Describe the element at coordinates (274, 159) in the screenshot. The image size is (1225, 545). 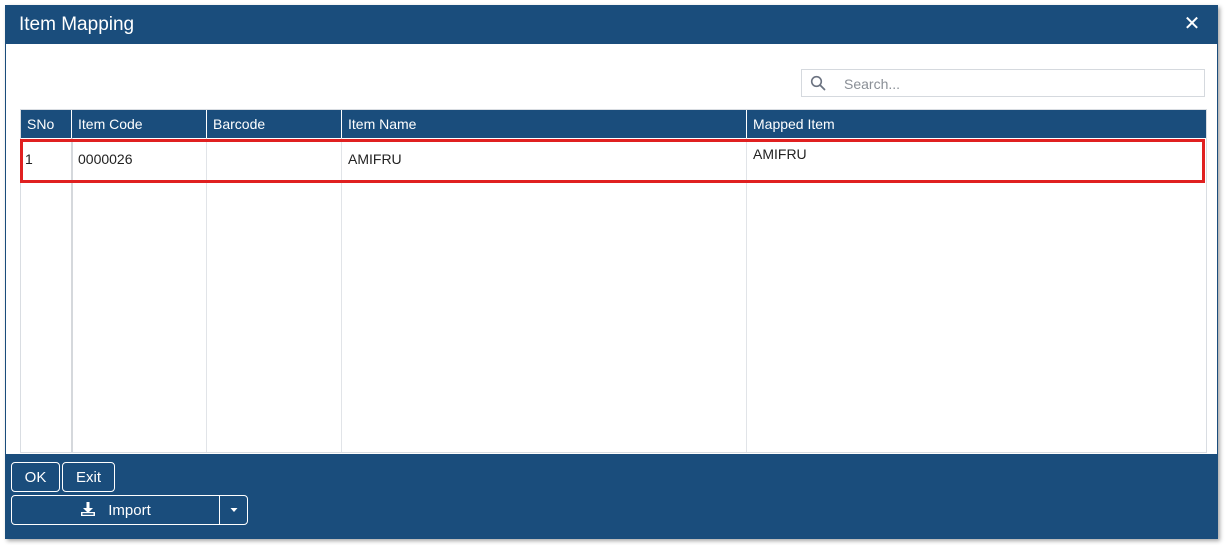
I see `cell-barcode` at that location.